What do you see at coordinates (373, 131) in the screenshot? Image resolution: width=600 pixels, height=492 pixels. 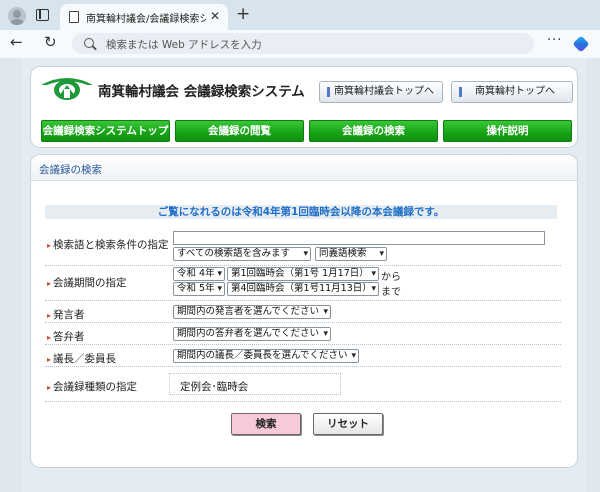 I see `nav-search-minutes: 会議録の検索` at bounding box center [373, 131].